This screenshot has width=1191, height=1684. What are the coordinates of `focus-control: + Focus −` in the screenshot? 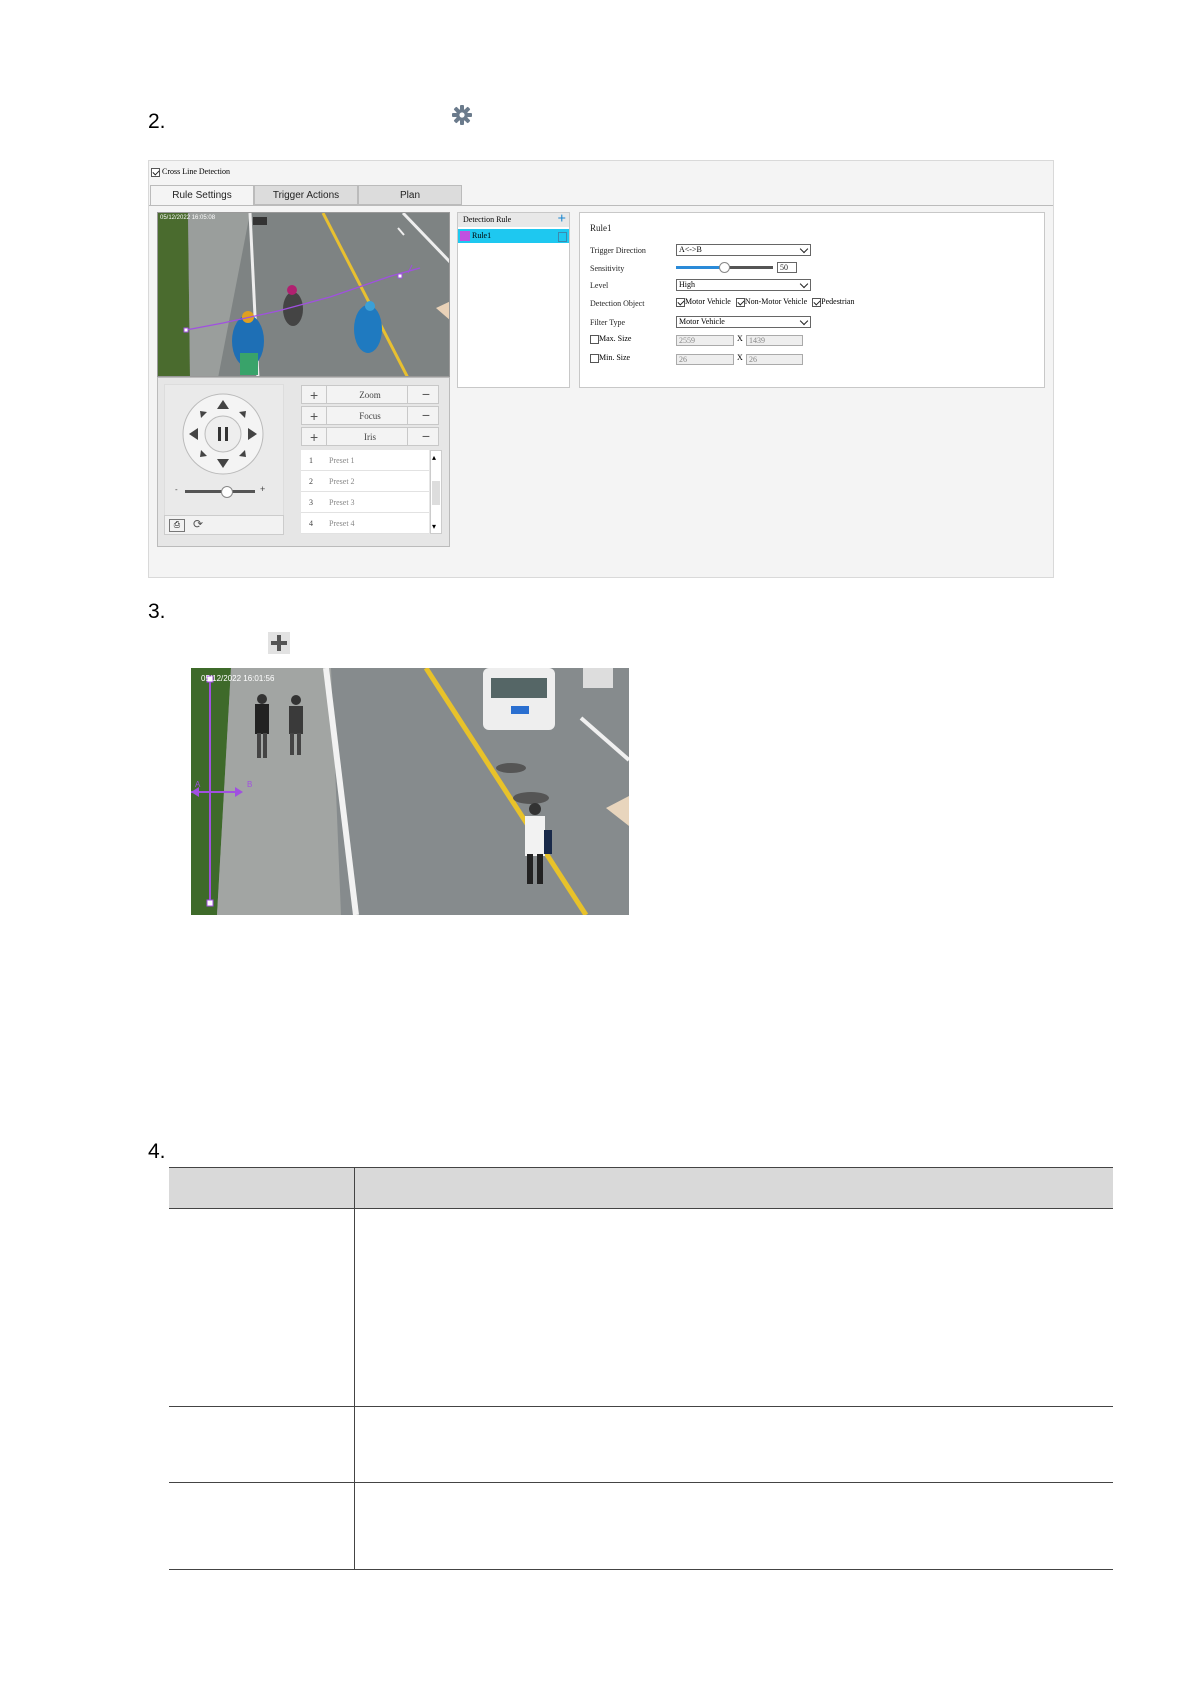 It's located at (370, 415).